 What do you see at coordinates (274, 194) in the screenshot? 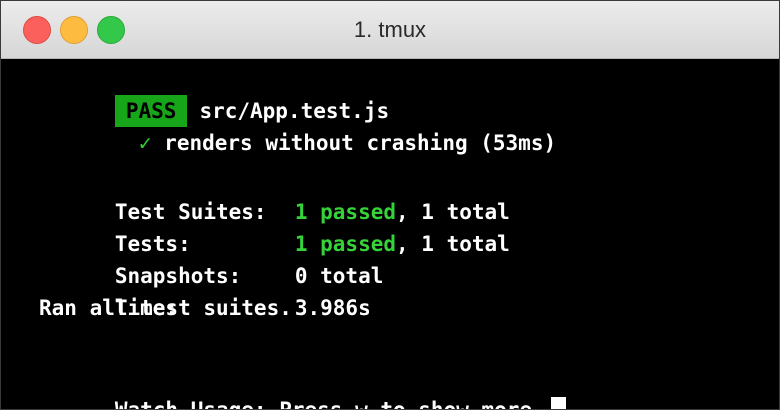
I see `summary-suites-line: Test Suites: 1 passed, 1 total` at bounding box center [274, 194].